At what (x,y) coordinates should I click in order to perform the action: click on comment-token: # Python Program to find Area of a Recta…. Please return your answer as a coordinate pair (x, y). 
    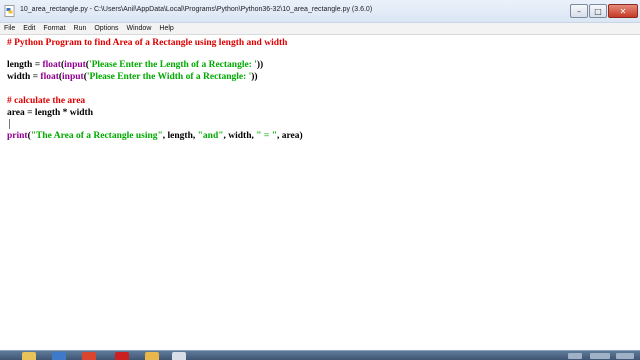
    Looking at the image, I should click on (147, 43).